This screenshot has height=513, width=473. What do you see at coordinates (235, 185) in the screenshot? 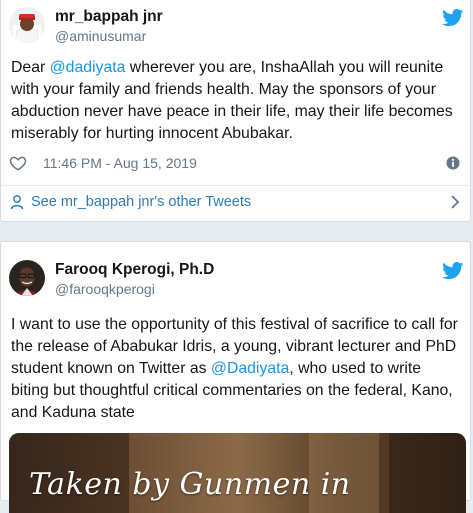
I see `divider` at bounding box center [235, 185].